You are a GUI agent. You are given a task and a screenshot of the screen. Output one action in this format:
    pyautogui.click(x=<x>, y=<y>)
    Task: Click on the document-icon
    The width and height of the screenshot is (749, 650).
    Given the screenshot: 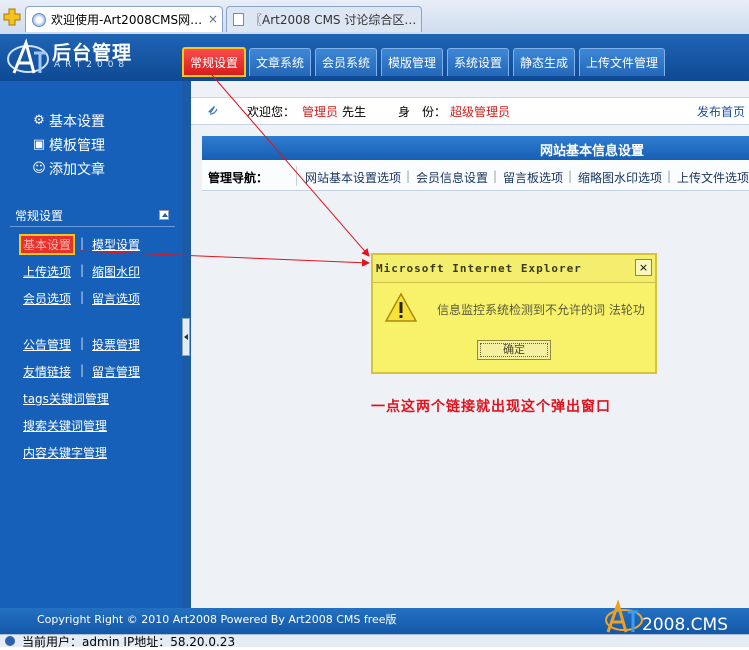 What is the action you would take?
    pyautogui.click(x=238, y=19)
    